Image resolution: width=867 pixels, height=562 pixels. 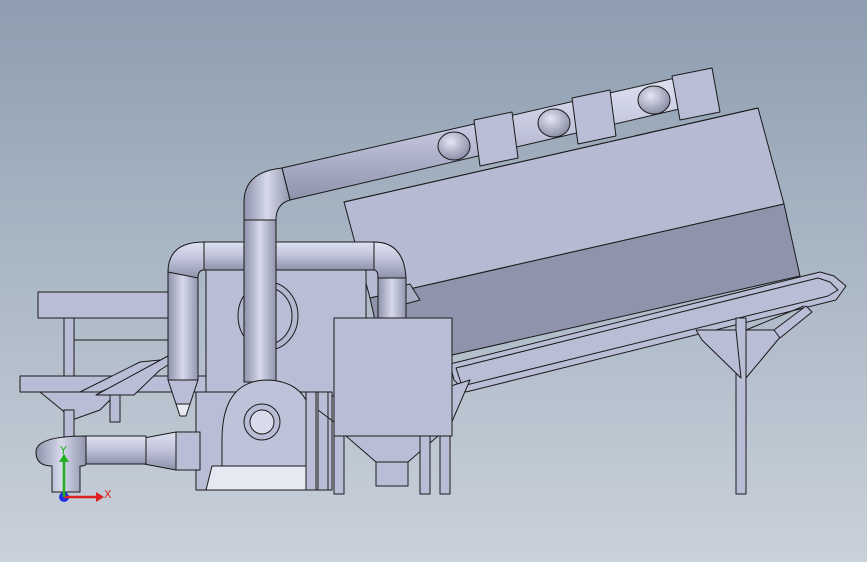 I want to click on triad-x-label: X, so click(x=108, y=494).